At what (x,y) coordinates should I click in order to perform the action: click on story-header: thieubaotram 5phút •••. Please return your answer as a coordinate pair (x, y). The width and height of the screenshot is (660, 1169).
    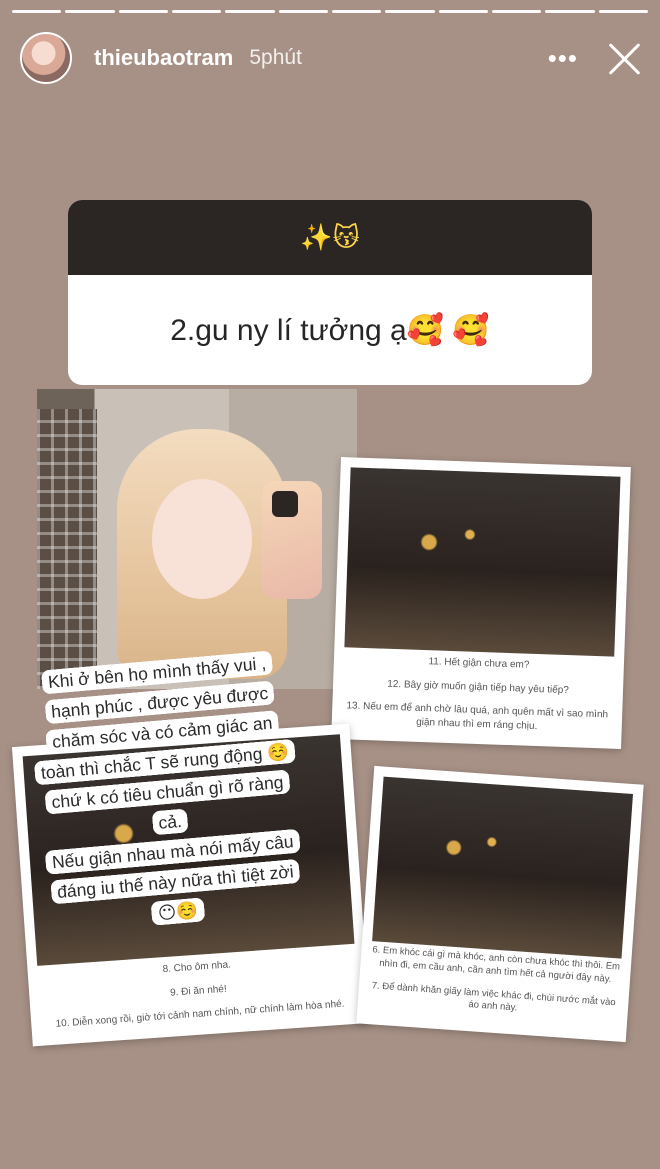
    Looking at the image, I should click on (331, 58).